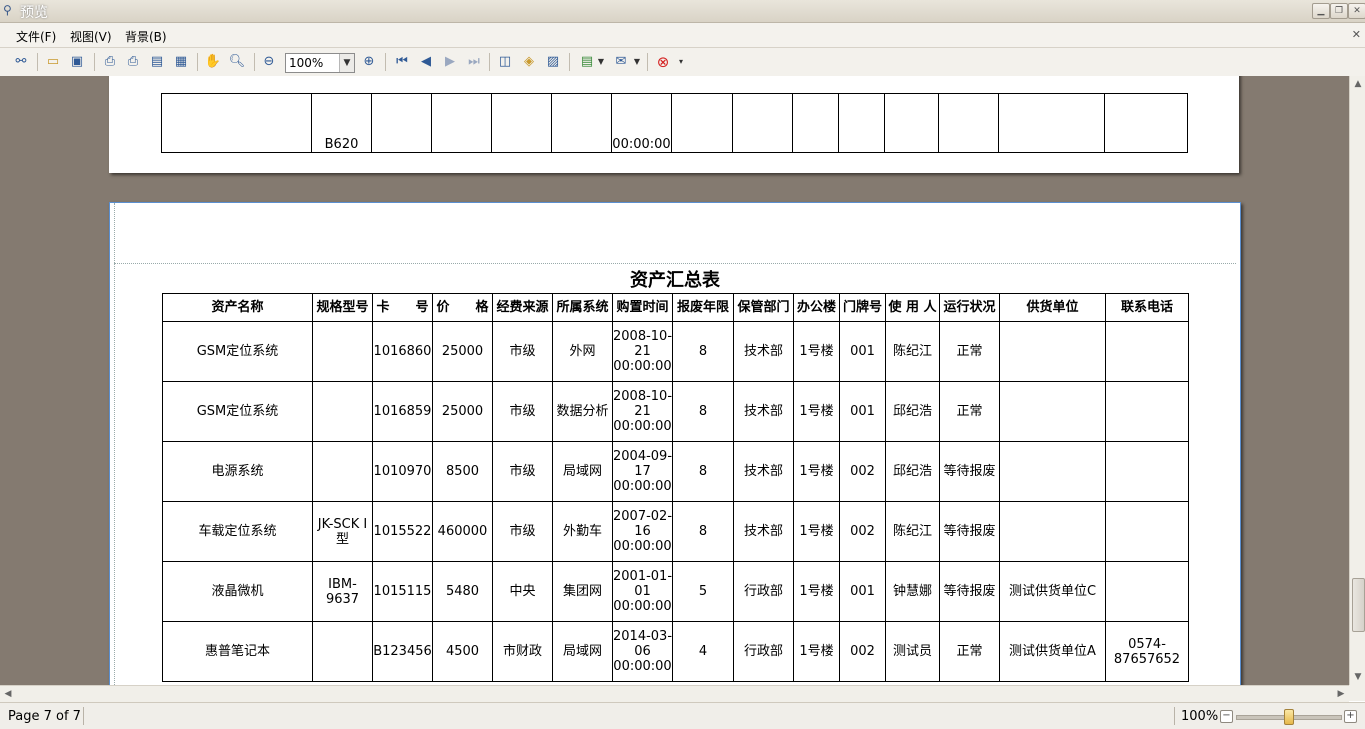 The height and width of the screenshot is (729, 1365). I want to click on table-cell: JK-SCK I 型, so click(342, 531).